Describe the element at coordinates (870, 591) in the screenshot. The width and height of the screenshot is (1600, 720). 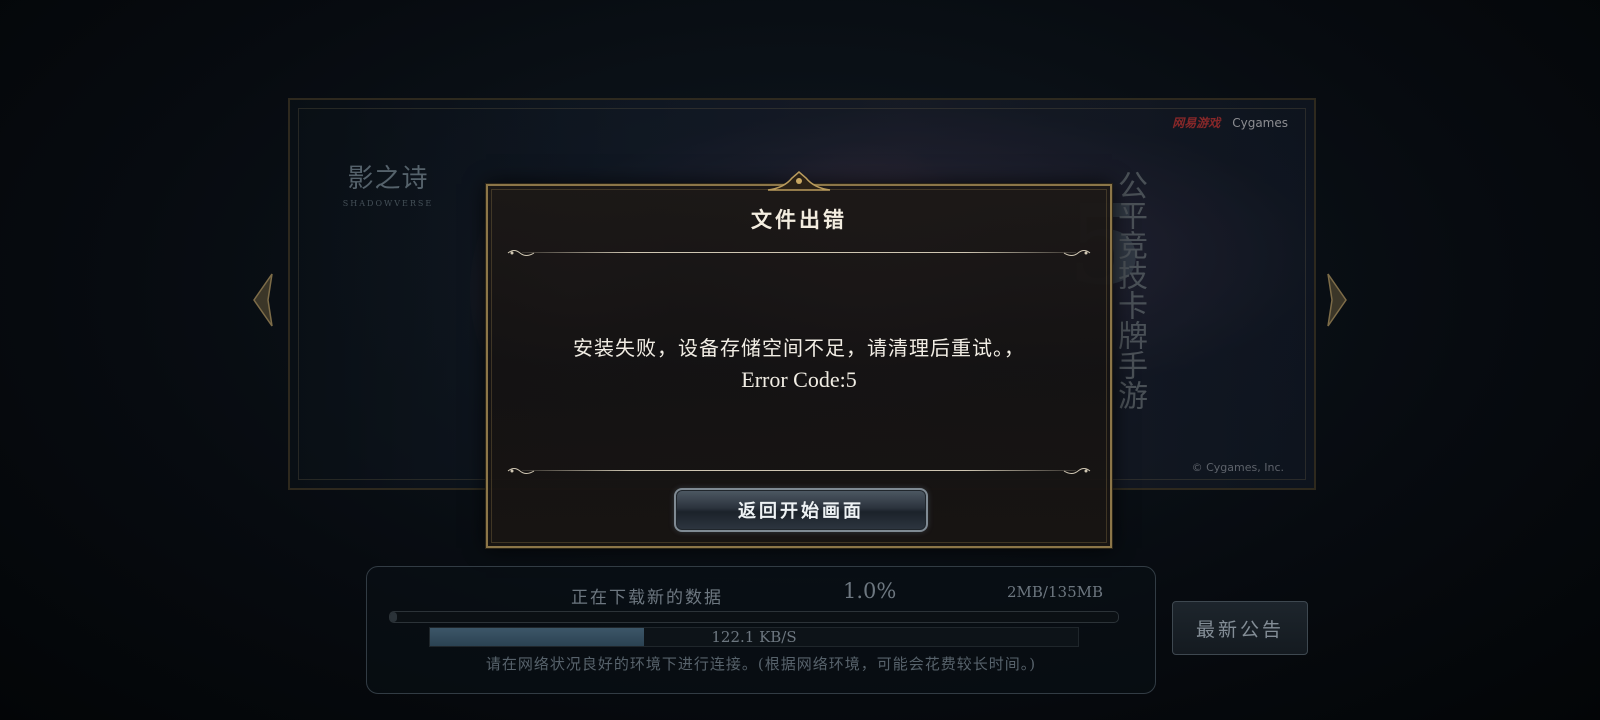
I see `download-percent: 1.0%` at that location.